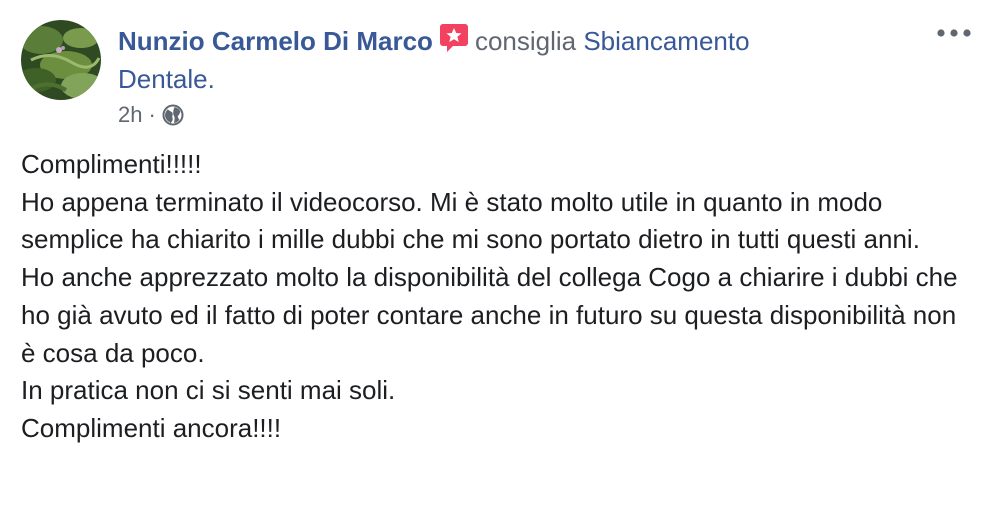  What do you see at coordinates (151, 427) in the screenshot?
I see `post-body-line: Complimenti ancora!!!!` at bounding box center [151, 427].